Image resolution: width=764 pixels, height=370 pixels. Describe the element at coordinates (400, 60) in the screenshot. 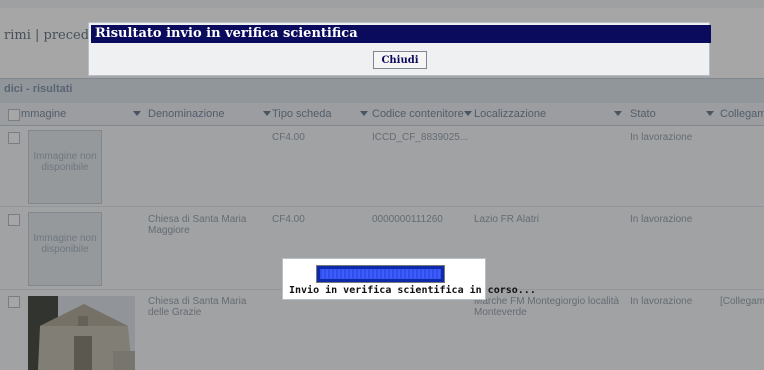

I see `close-button: Chiudi` at that location.